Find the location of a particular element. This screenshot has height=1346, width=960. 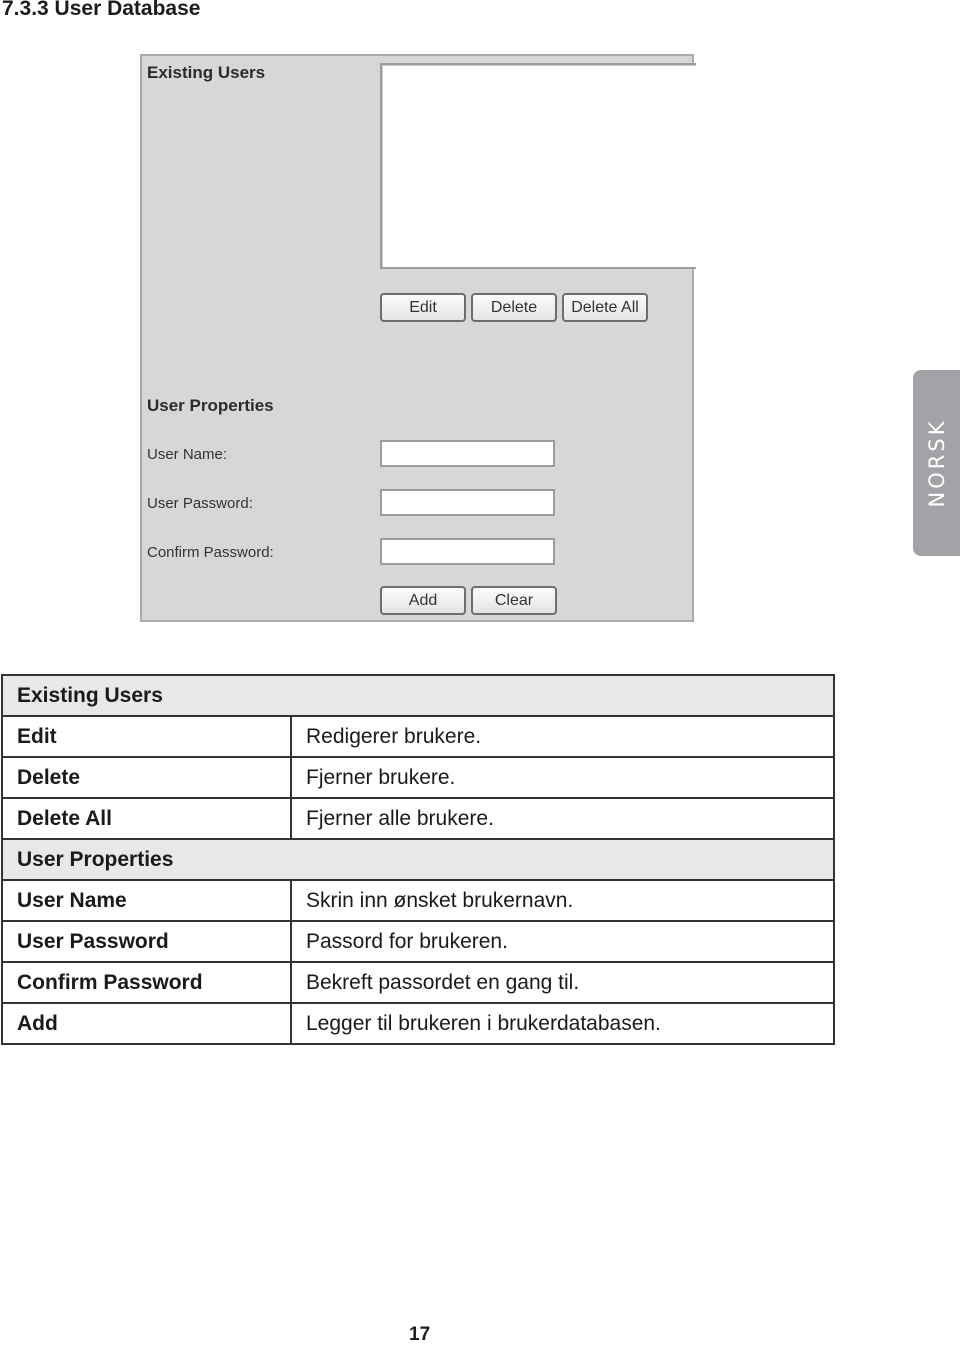

table-row: User Password Passord for brukeren. is located at coordinates (418, 941).